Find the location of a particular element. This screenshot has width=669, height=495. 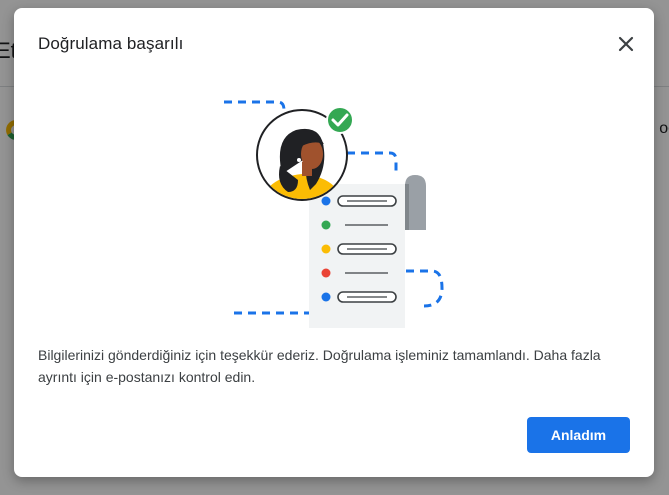

close-icon is located at coordinates (626, 44).